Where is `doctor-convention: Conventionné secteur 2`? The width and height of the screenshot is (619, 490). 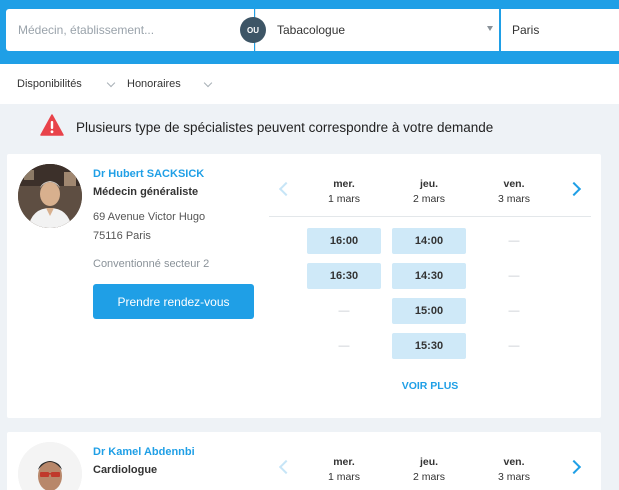 doctor-convention: Conventionné secteur 2 is located at coordinates (151, 264).